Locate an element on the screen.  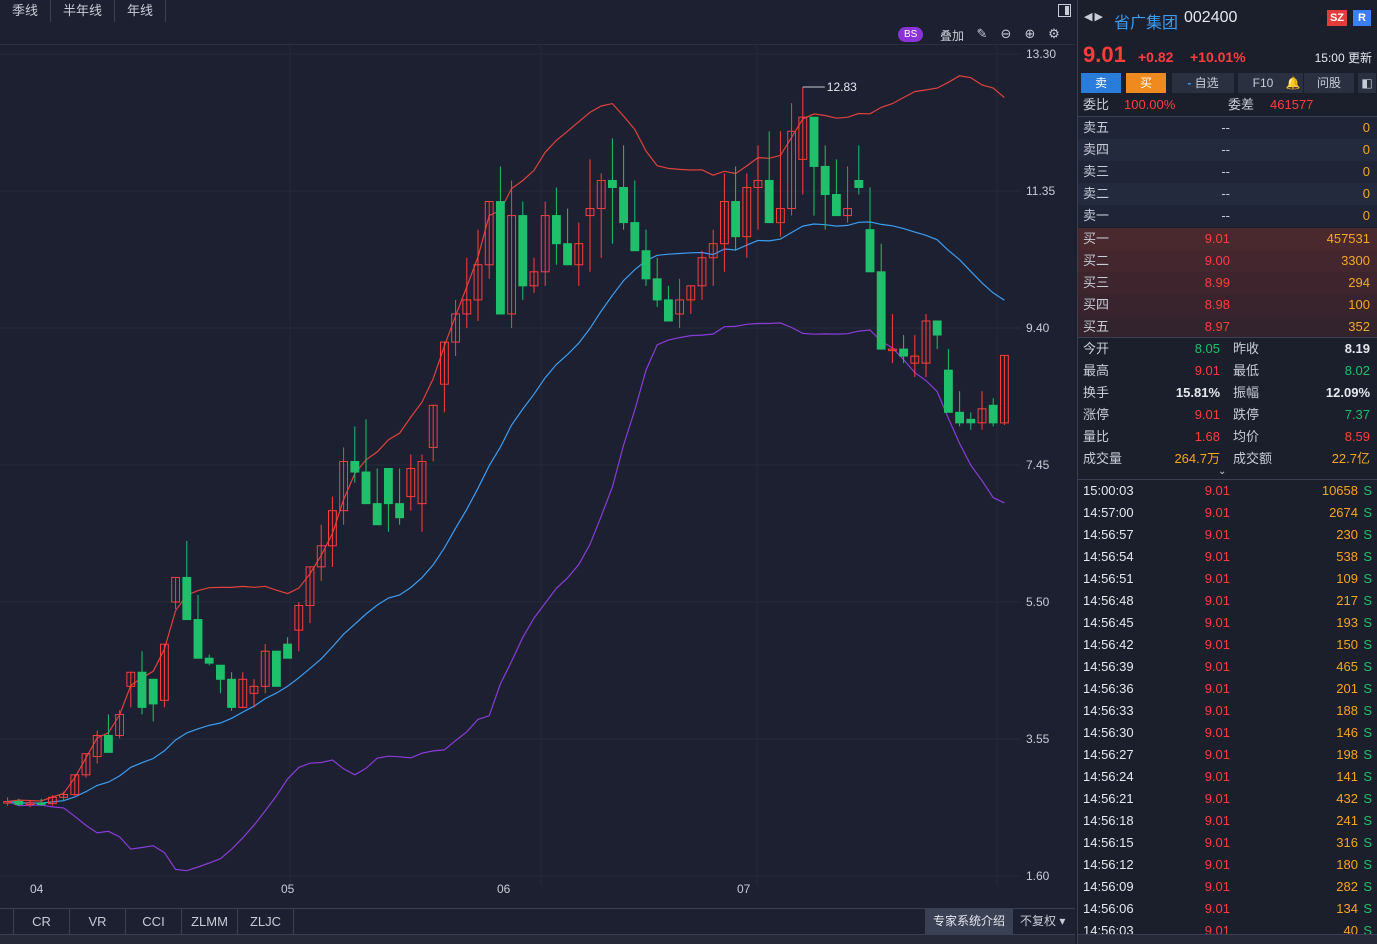
tick-time: 14:56:30 is located at coordinates (1108, 732).